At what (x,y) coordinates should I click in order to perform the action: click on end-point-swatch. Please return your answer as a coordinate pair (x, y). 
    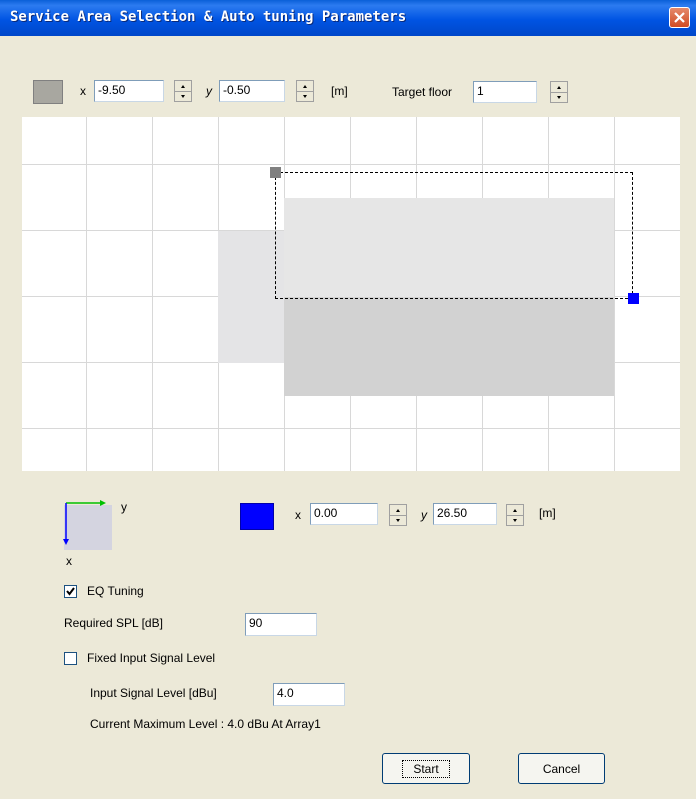
    Looking at the image, I should click on (257, 516).